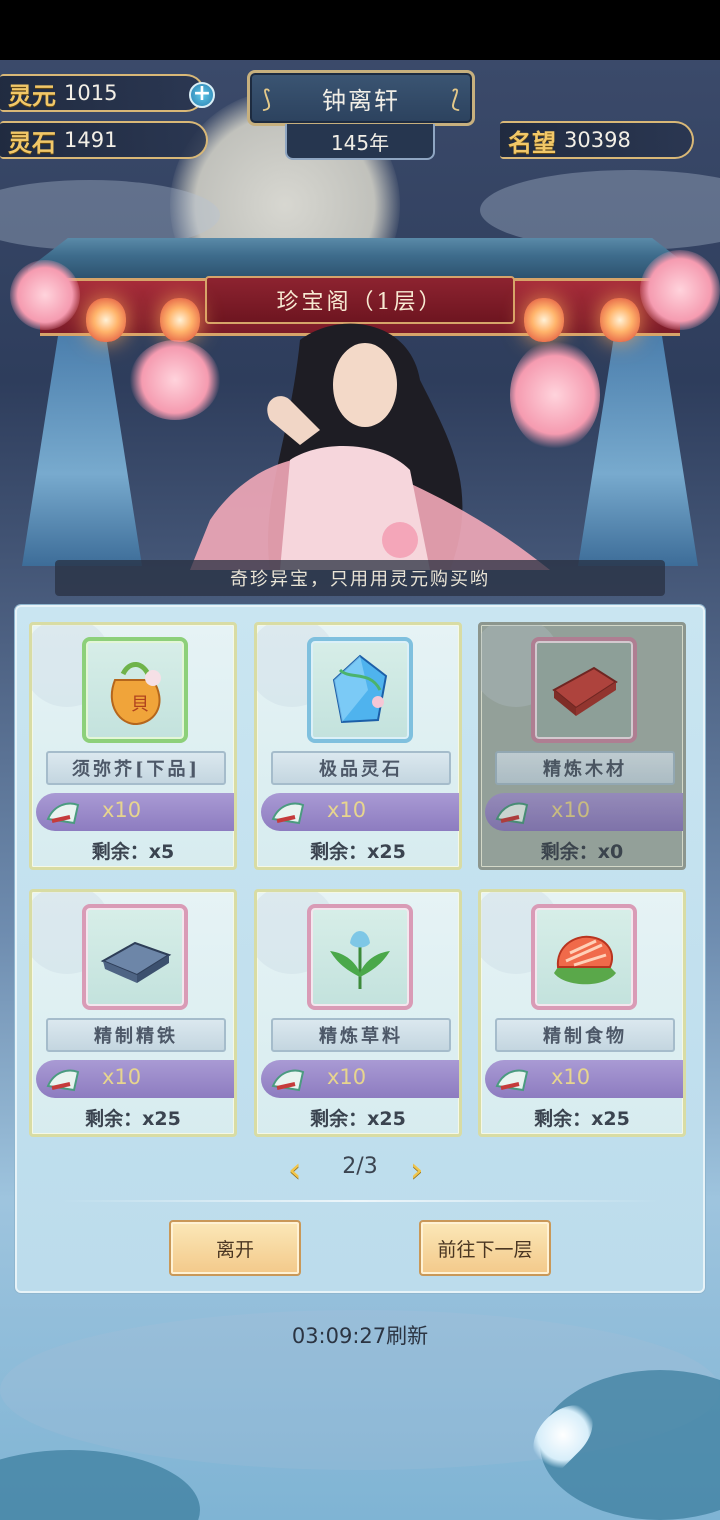  Describe the element at coordinates (133, 852) in the screenshot. I see `item-remaining: 剩余：x5` at that location.